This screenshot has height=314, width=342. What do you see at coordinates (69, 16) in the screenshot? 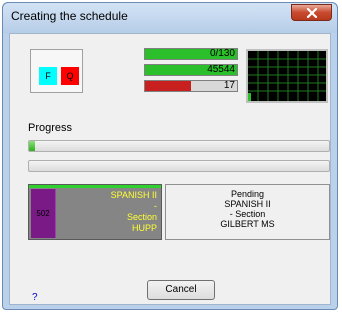
I see `window-title: Creating the schedule` at bounding box center [69, 16].